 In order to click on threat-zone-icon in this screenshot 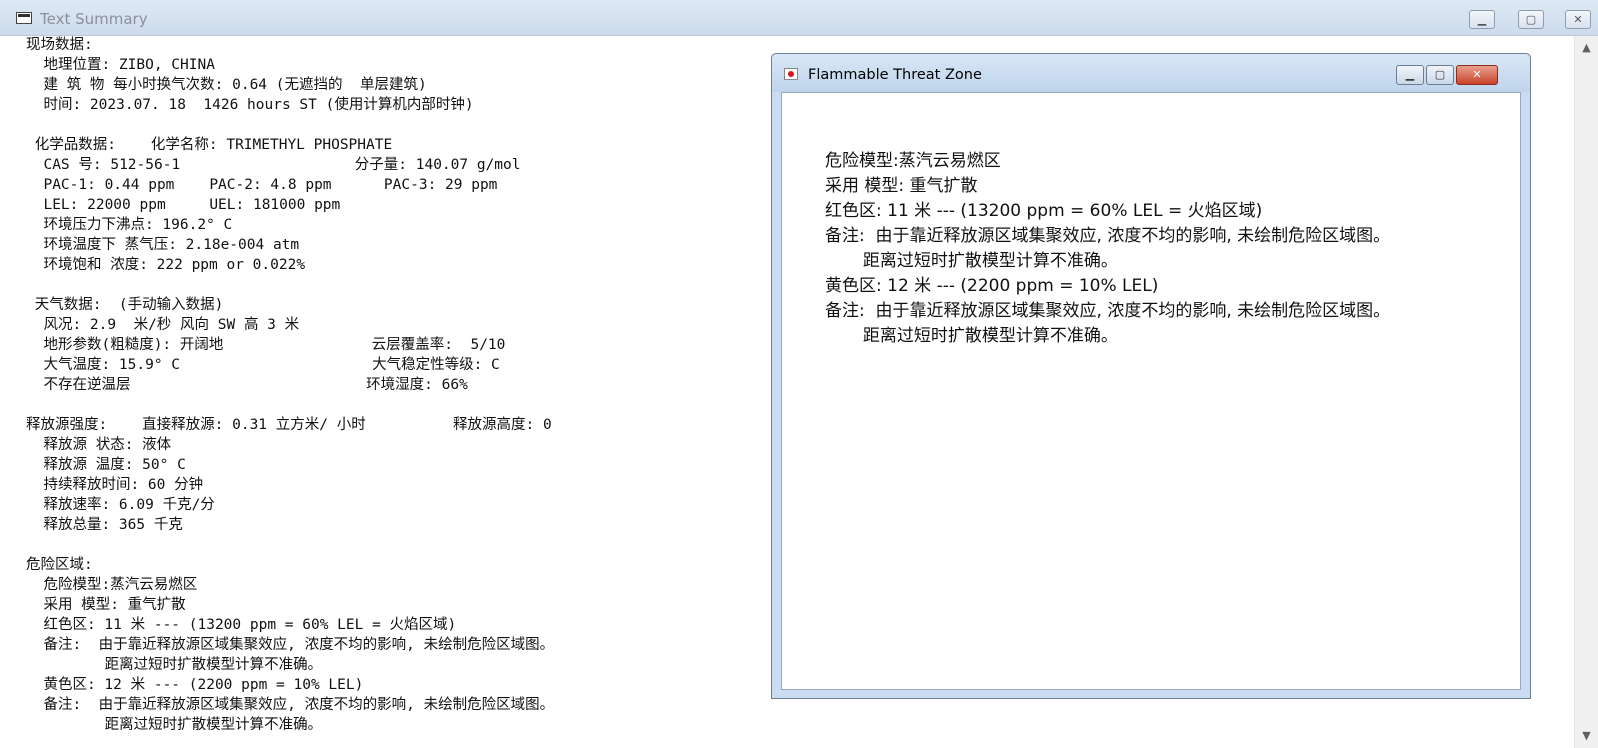, I will do `click(791, 74)`.